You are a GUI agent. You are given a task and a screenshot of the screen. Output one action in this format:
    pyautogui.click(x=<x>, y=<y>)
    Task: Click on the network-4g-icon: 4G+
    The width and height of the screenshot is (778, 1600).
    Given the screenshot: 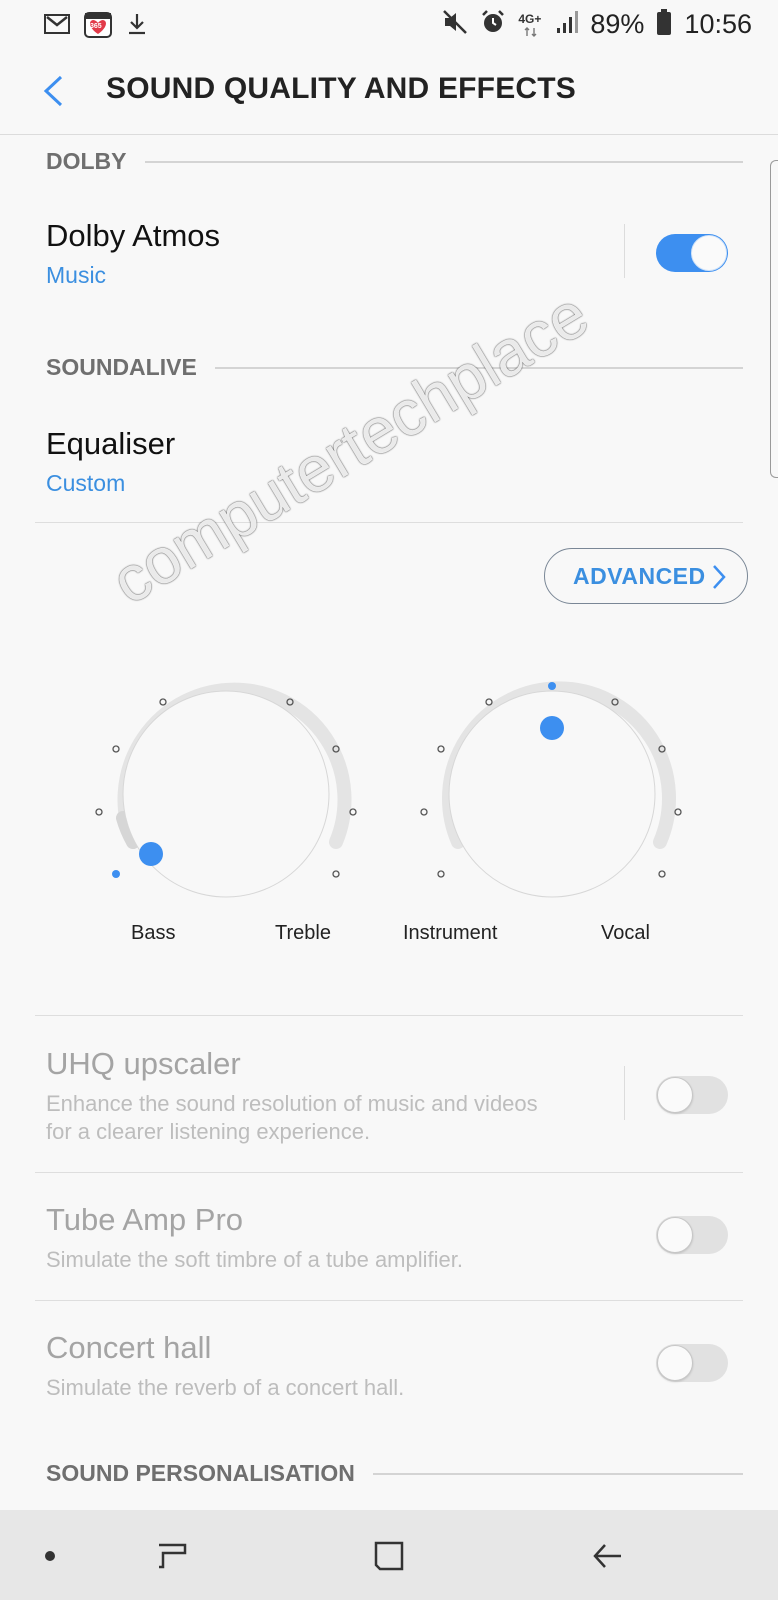 What is the action you would take?
    pyautogui.click(x=531, y=25)
    